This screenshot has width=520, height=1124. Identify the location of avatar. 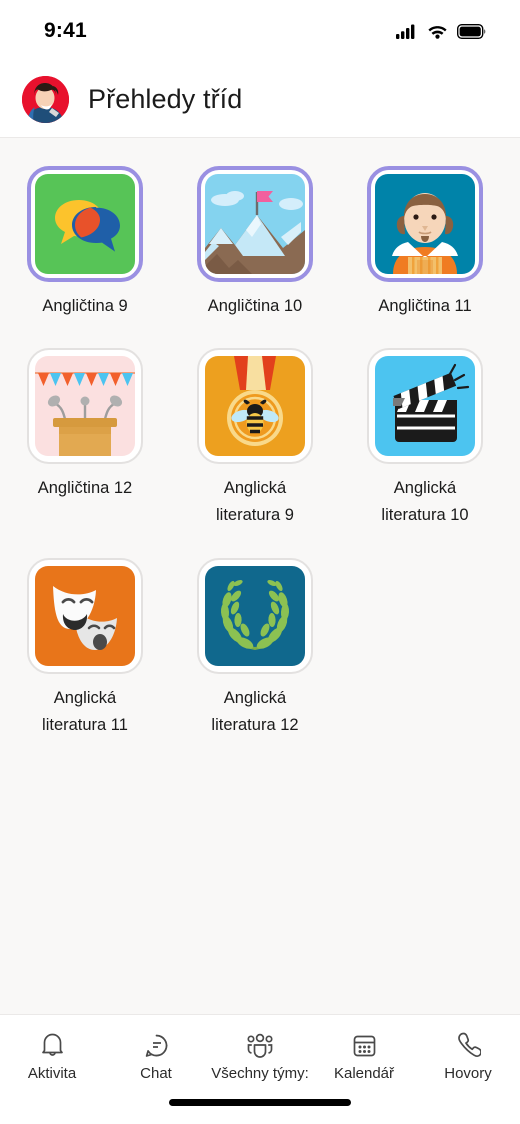
(45, 99).